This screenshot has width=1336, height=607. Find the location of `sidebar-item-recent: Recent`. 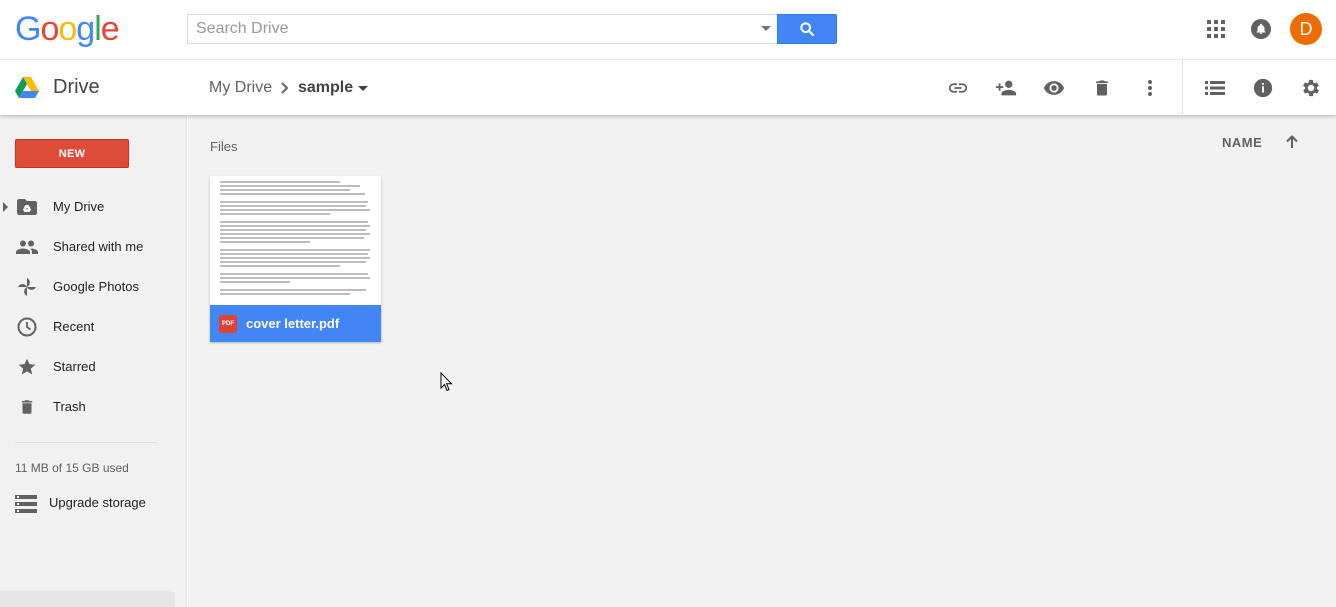

sidebar-item-recent: Recent is located at coordinates (93, 327).